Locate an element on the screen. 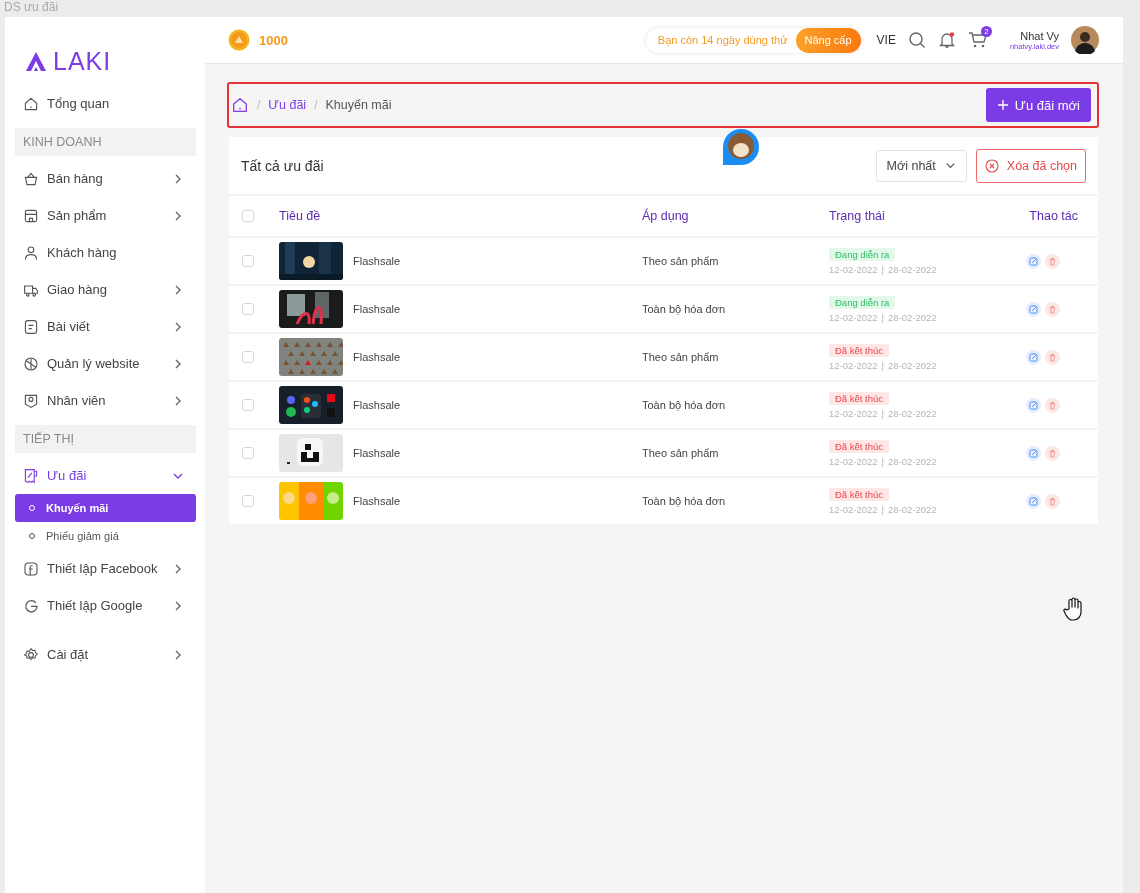 This screenshot has height=893, width=1140. sidebar-item: Sản phẩm is located at coordinates (105, 215).